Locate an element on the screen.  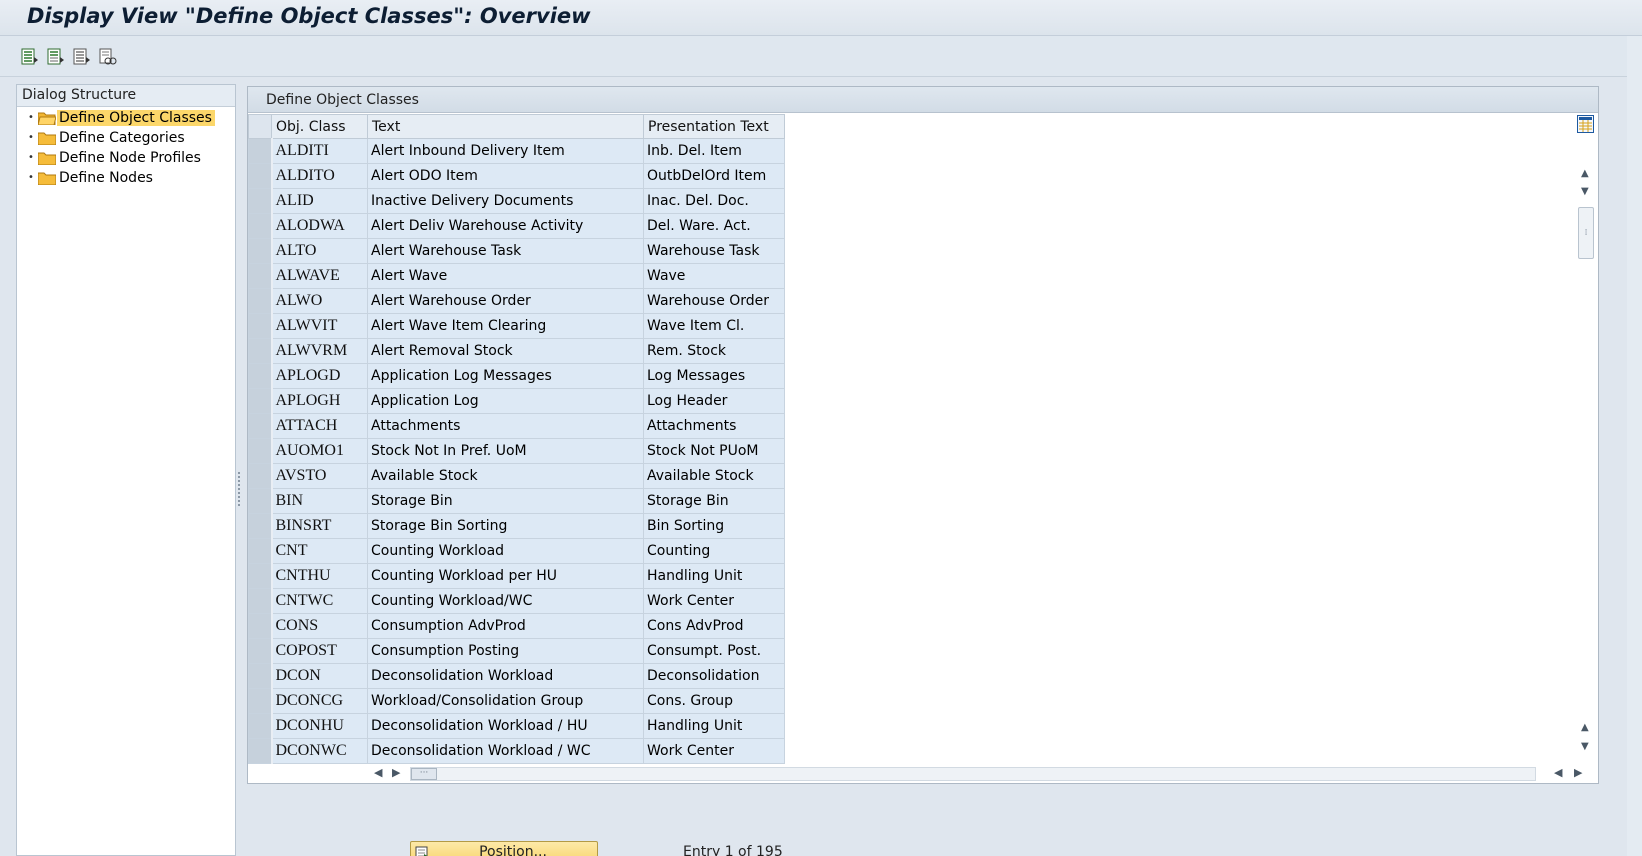
presentation-text-cell: Wave is located at coordinates (714, 276).